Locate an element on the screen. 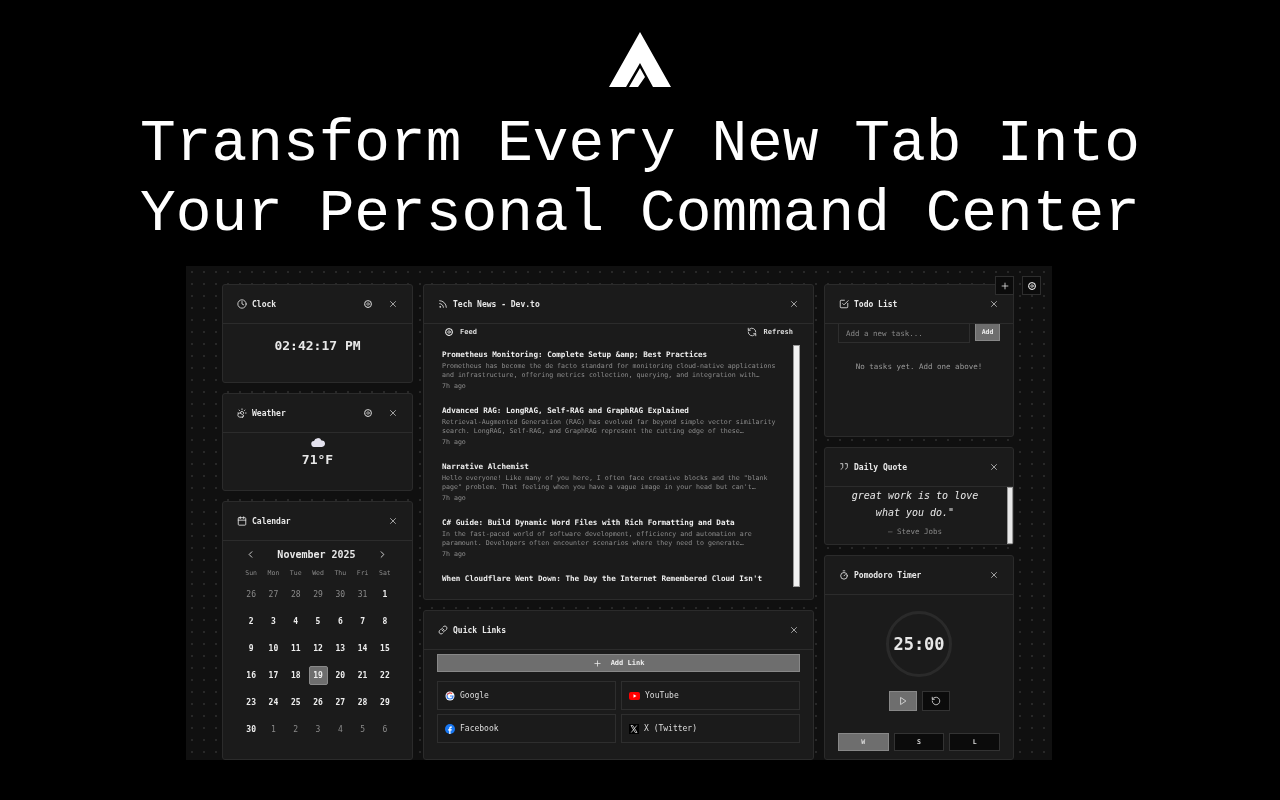  widget-title: Clock is located at coordinates (265, 304).